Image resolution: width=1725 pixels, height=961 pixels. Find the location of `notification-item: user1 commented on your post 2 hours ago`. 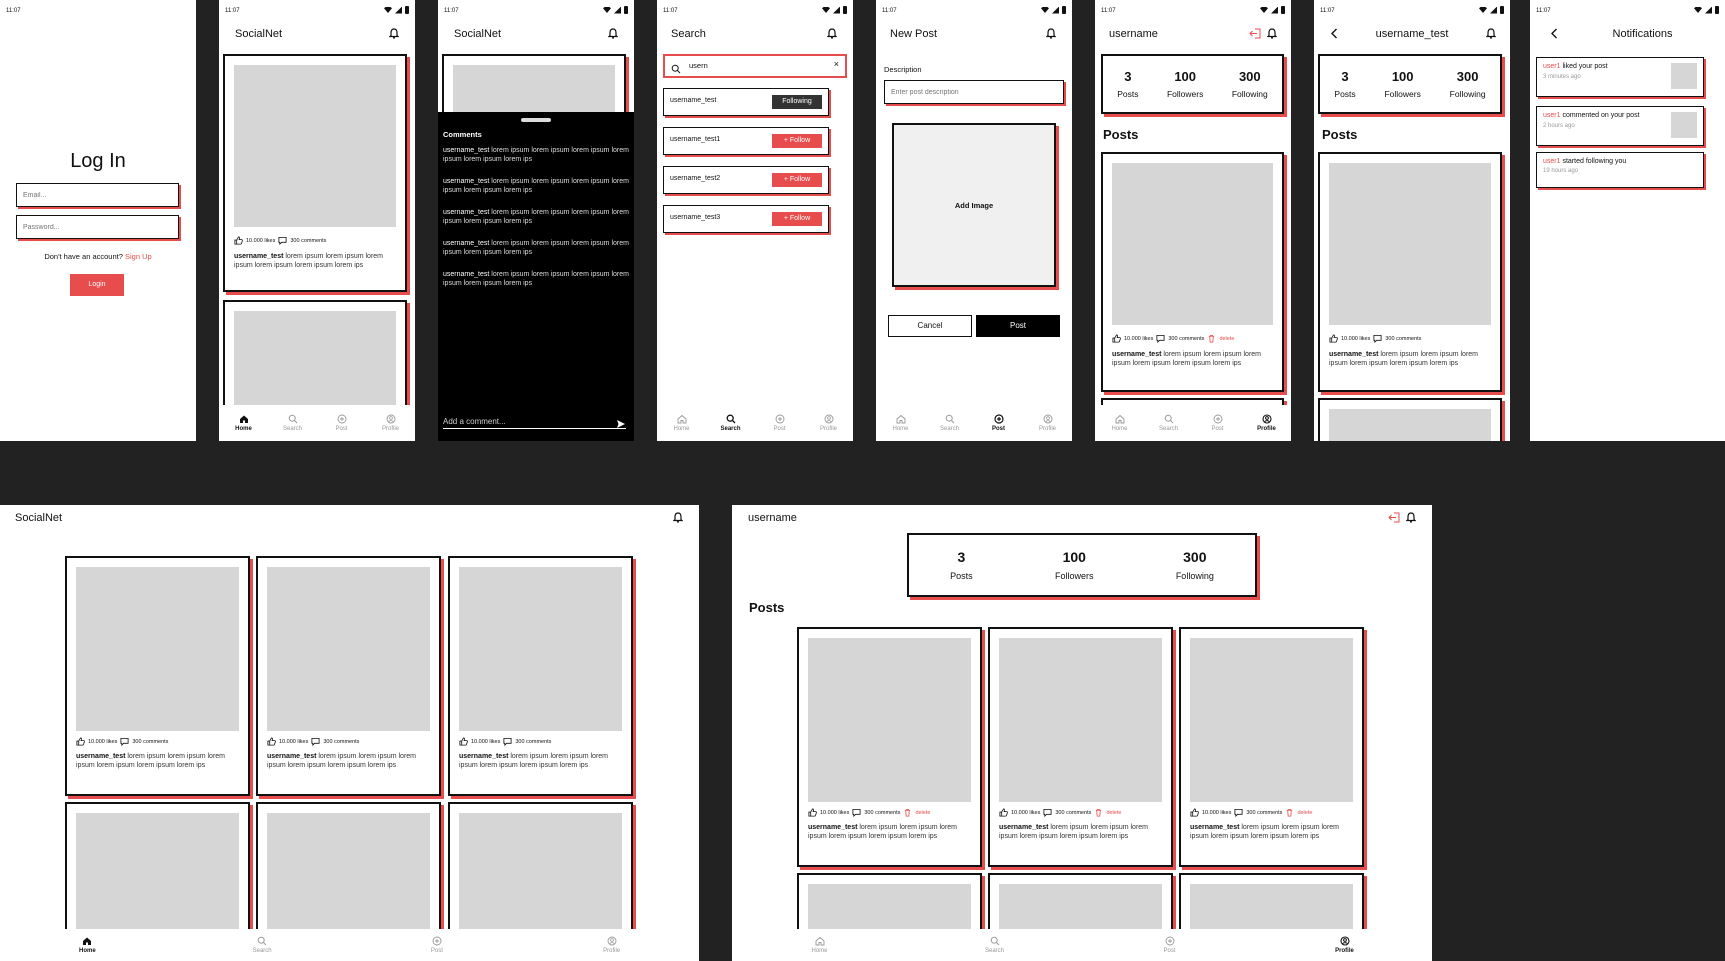

notification-item: user1 commented on your post 2 hours ago is located at coordinates (1620, 126).